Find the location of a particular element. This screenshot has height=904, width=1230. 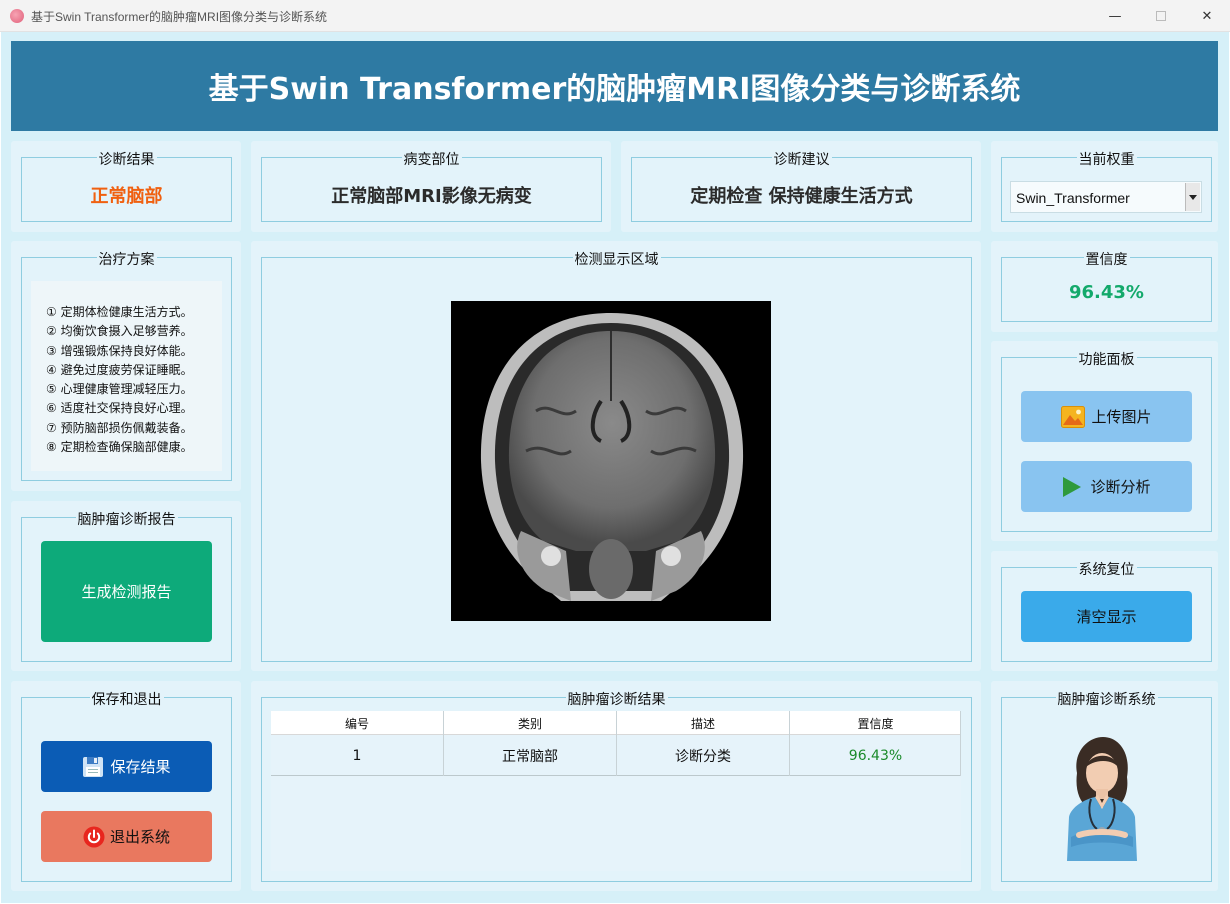

lesion-value: 正常脑部MRI影像无病变 is located at coordinates (431, 196).